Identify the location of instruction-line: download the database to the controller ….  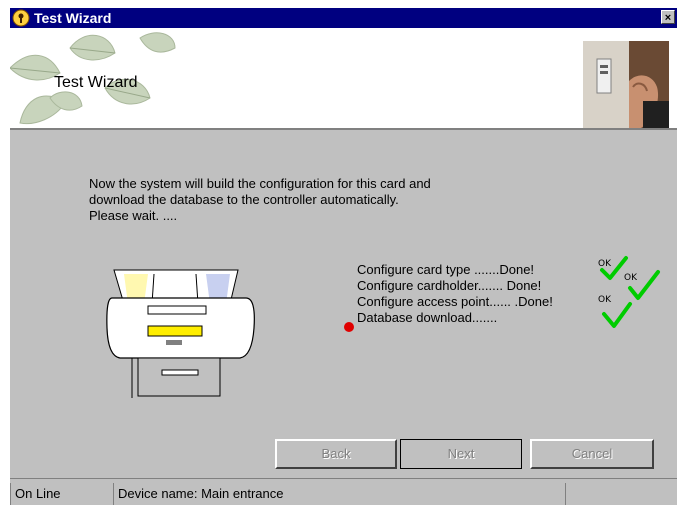
(244, 199).